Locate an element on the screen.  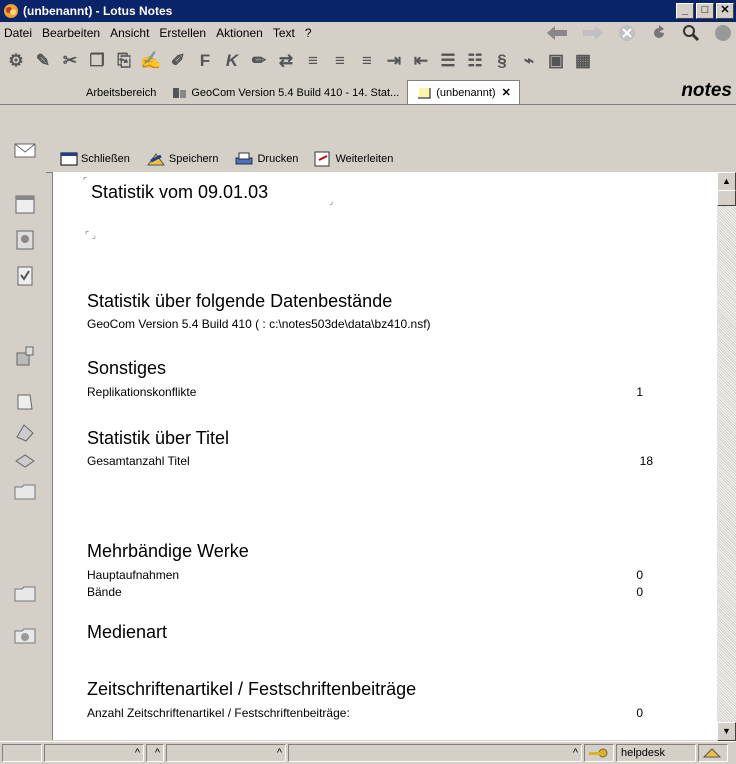
lotus-notes-icon is located at coordinates (11, 11).